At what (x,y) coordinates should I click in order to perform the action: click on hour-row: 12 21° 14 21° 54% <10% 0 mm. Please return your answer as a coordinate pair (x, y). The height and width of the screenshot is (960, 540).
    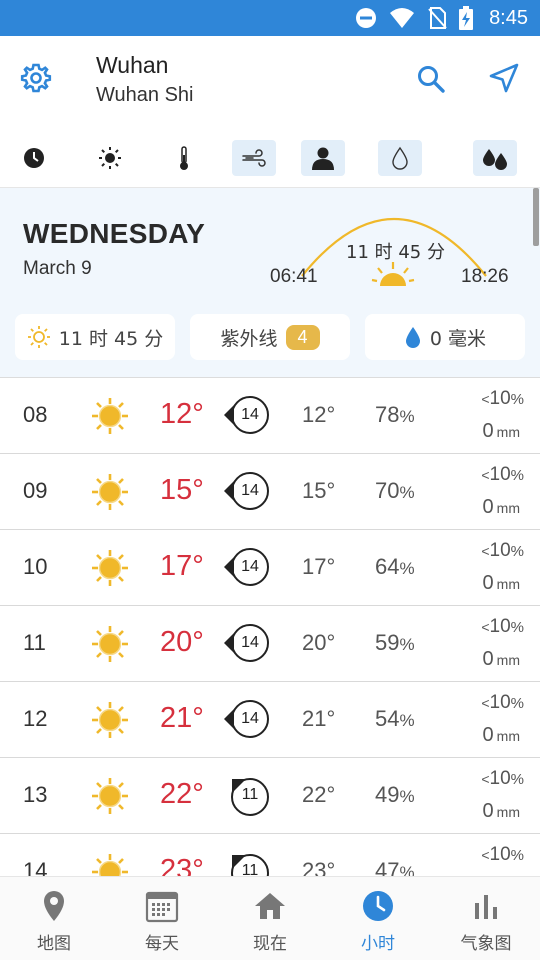
    Looking at the image, I should click on (270, 720).